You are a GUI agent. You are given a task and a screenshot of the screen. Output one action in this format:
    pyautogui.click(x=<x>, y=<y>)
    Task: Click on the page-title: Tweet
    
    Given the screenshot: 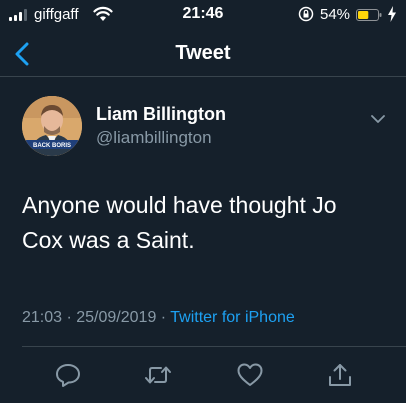 What is the action you would take?
    pyautogui.click(x=203, y=53)
    